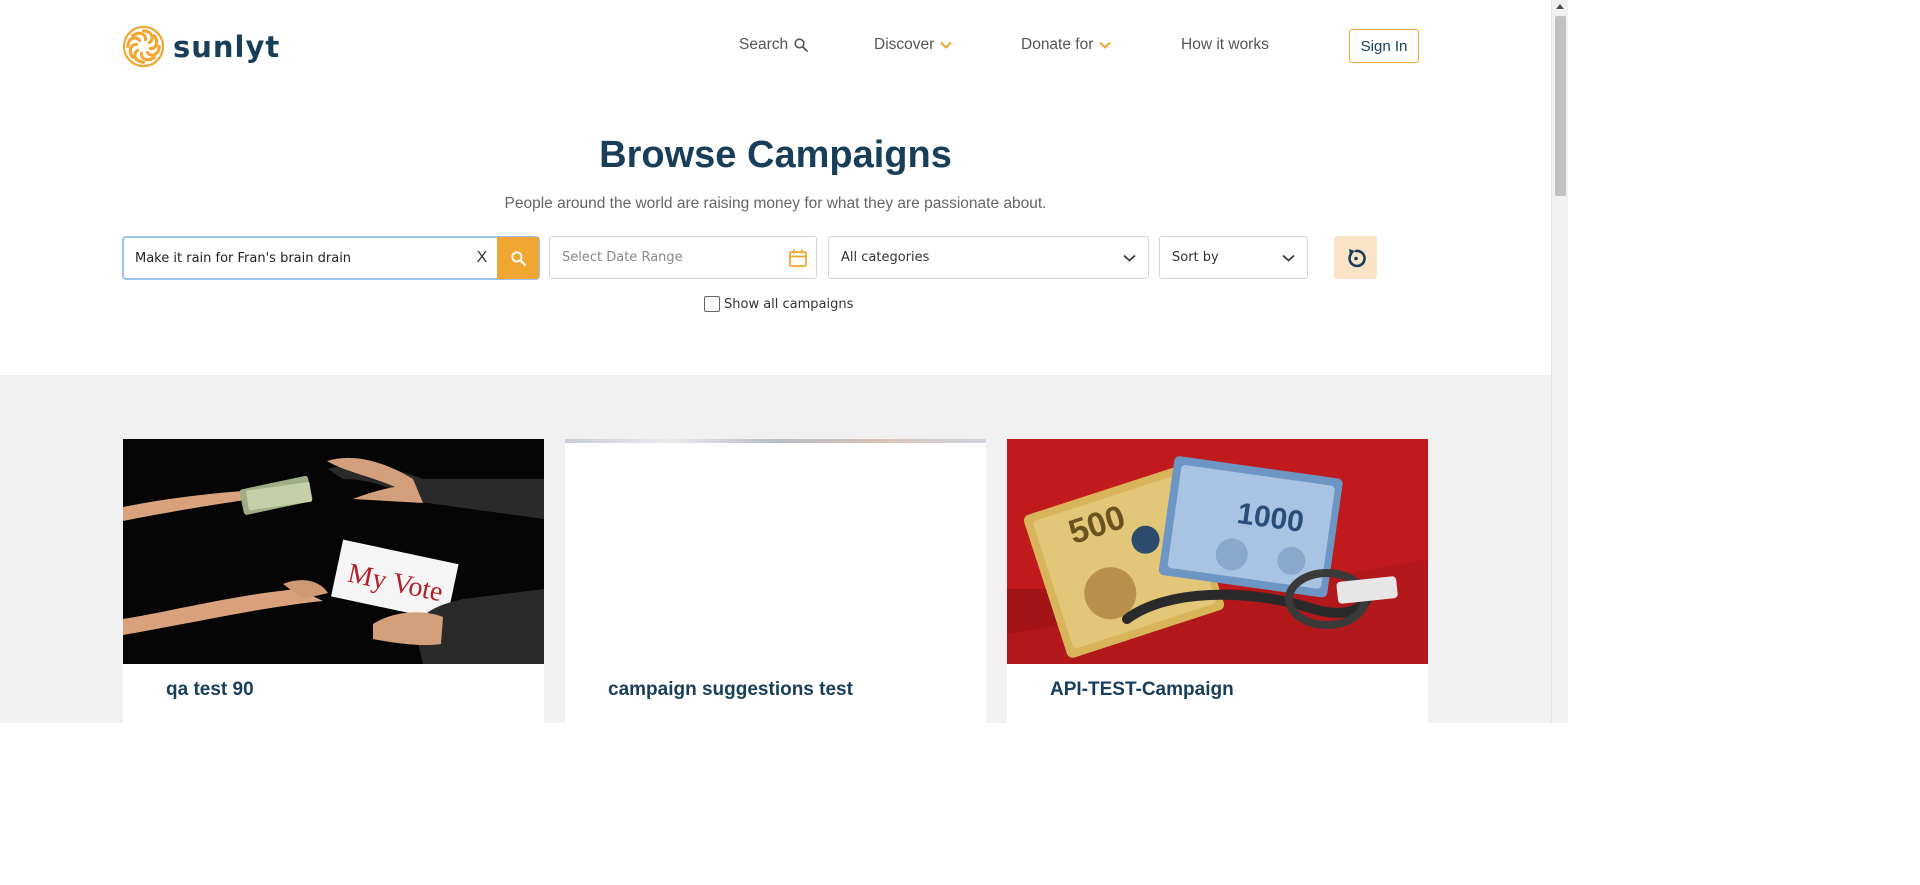 The width and height of the screenshot is (1920, 885). I want to click on date-range-placeholder: Select Date Range, so click(622, 257).